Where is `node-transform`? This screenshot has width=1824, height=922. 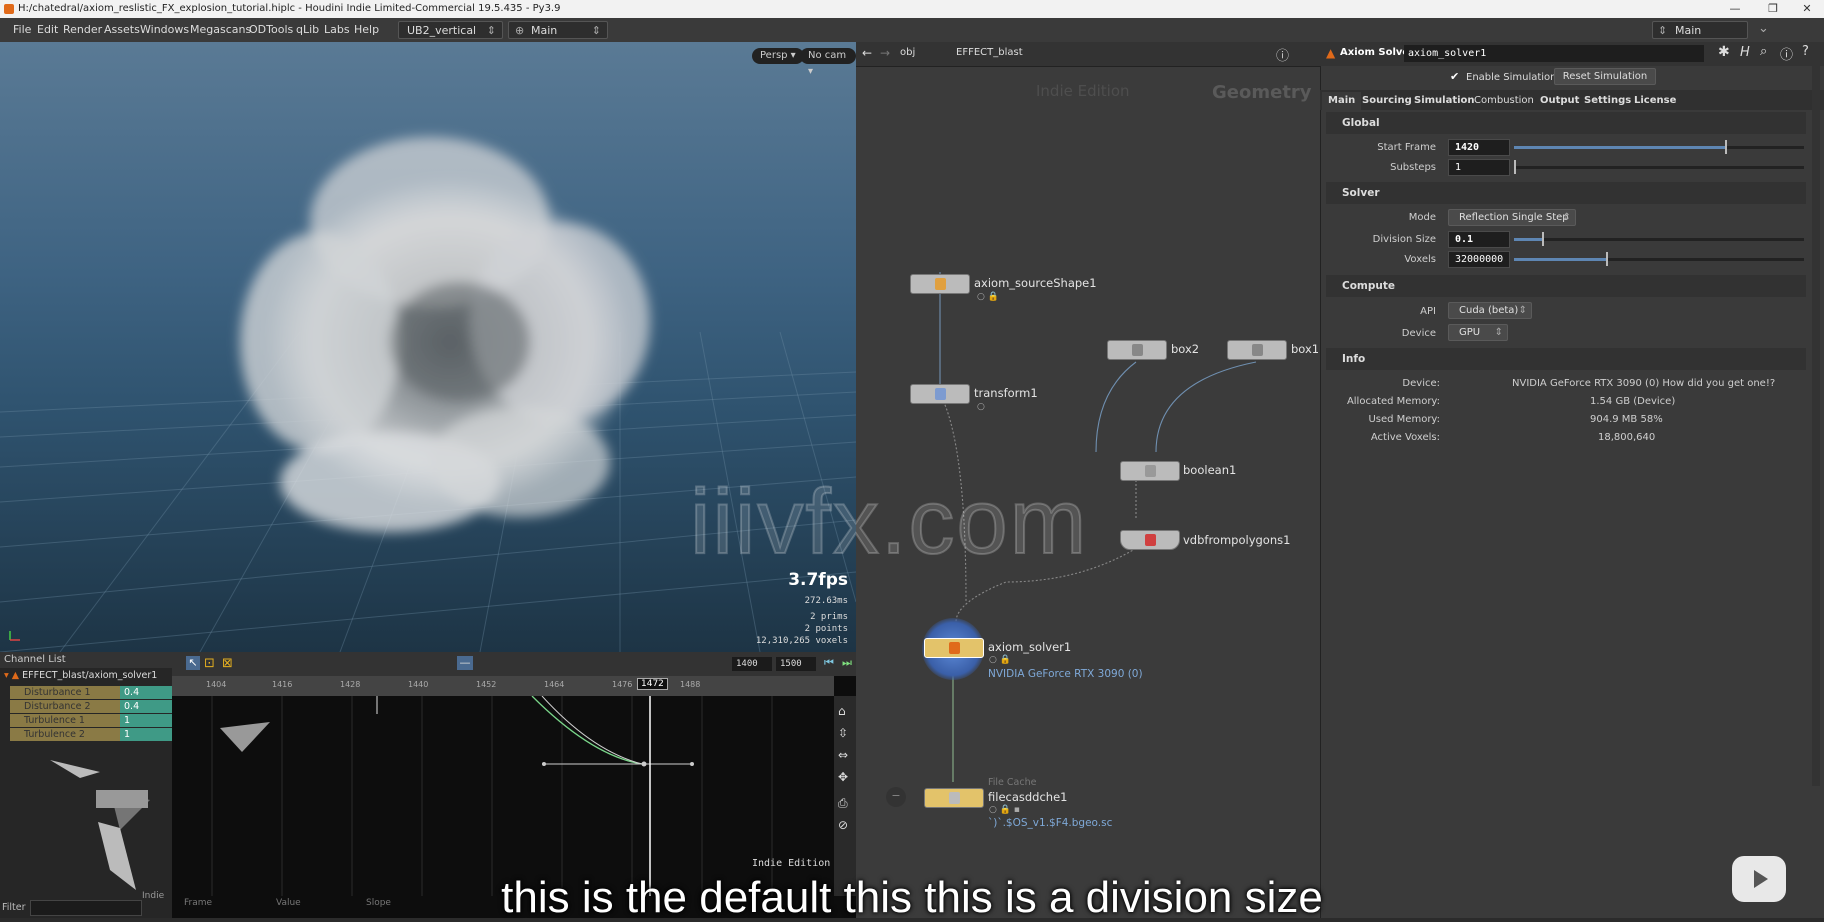 node-transform is located at coordinates (940, 394).